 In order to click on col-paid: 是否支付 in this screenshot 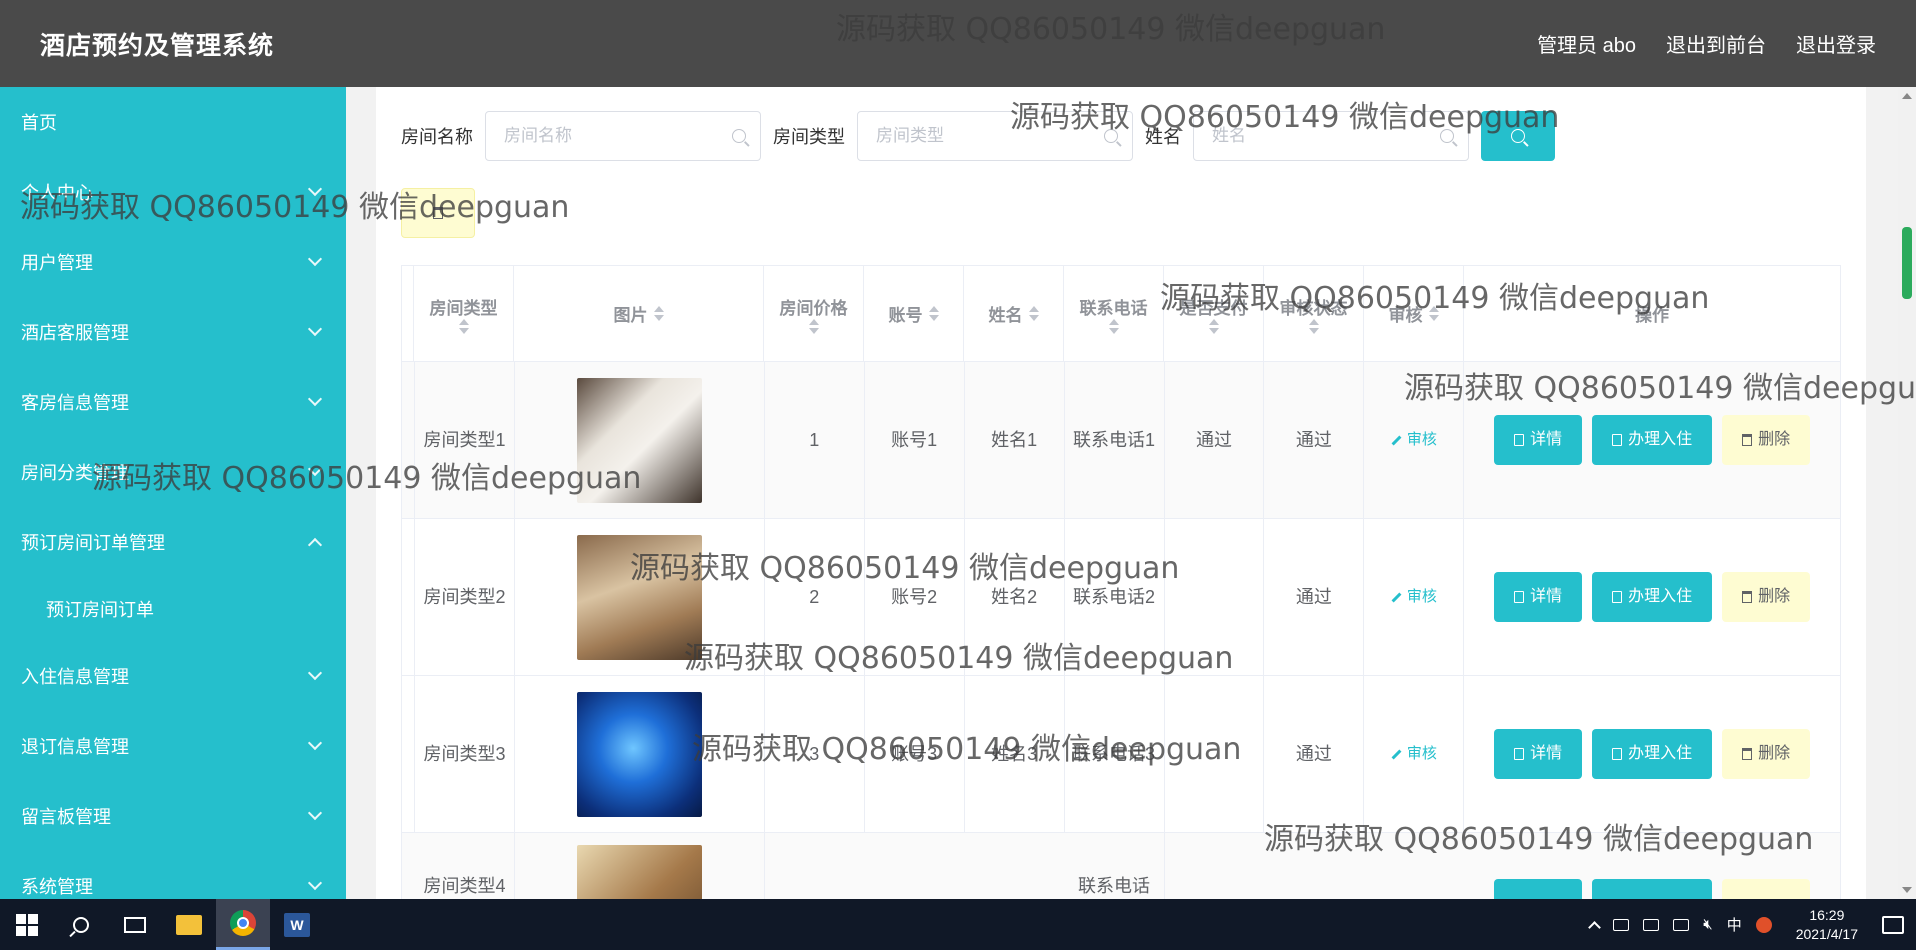, I will do `click(1214, 313)`.